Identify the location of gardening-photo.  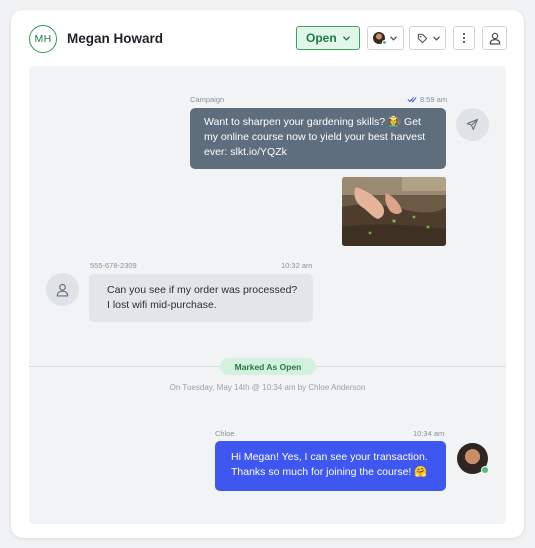
(394, 211).